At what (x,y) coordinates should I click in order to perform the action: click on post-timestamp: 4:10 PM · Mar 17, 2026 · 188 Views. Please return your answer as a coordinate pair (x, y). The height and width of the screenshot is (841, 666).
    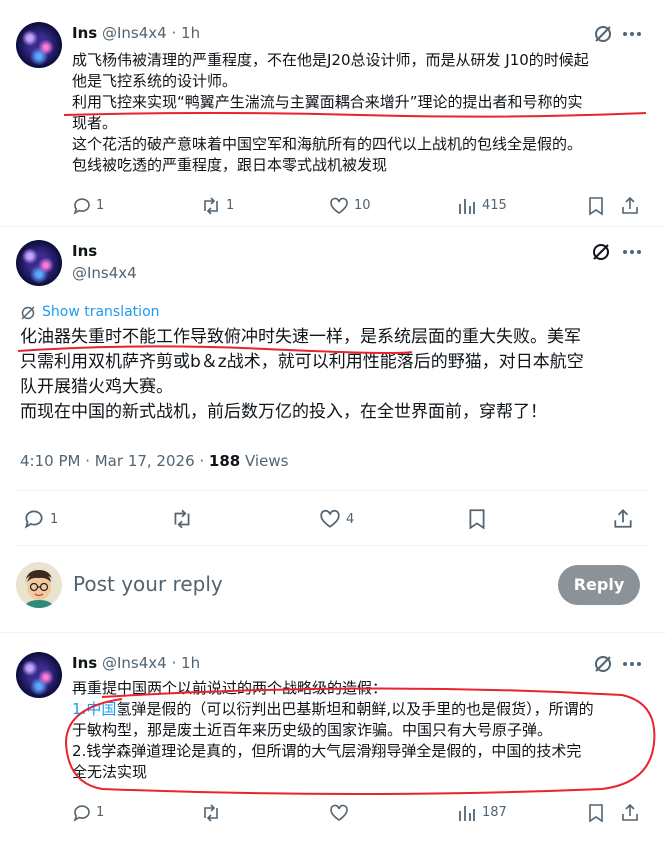
    Looking at the image, I should click on (154, 461).